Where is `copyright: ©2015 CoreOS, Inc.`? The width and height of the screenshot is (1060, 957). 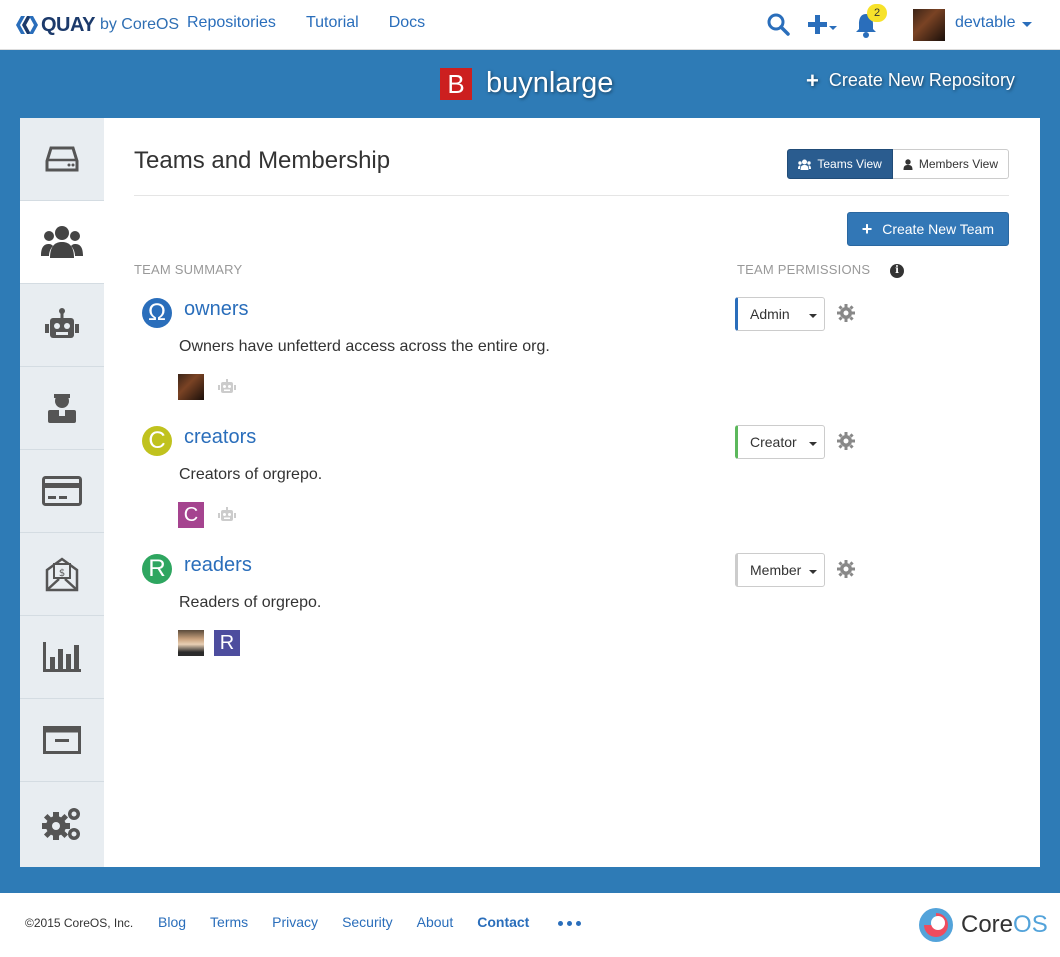
copyright: ©2015 CoreOS, Inc. is located at coordinates (79, 923).